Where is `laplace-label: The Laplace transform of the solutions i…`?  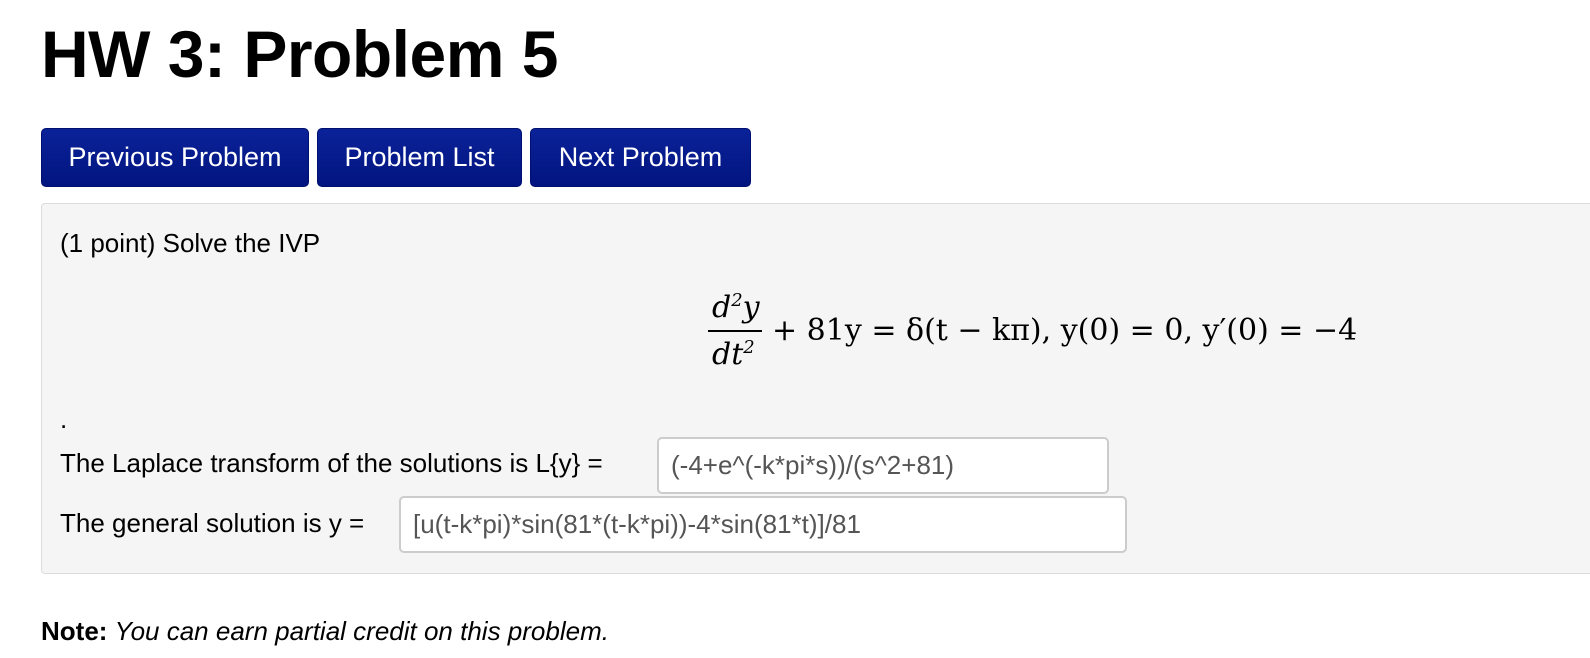
laplace-label: The Laplace transform of the solutions i… is located at coordinates (331, 463).